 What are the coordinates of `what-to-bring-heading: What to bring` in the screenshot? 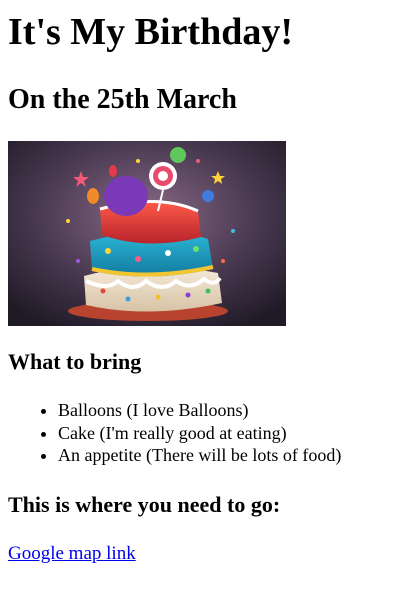 It's located at (75, 361).